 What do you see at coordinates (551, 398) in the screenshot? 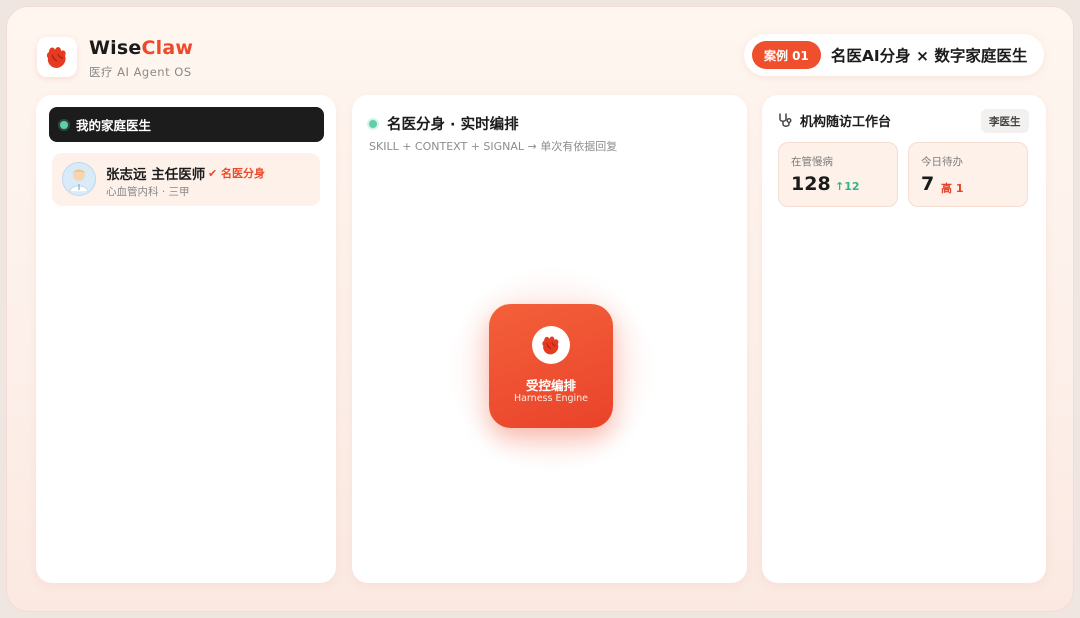
I see `engine-sublabel: Harness Engine` at bounding box center [551, 398].